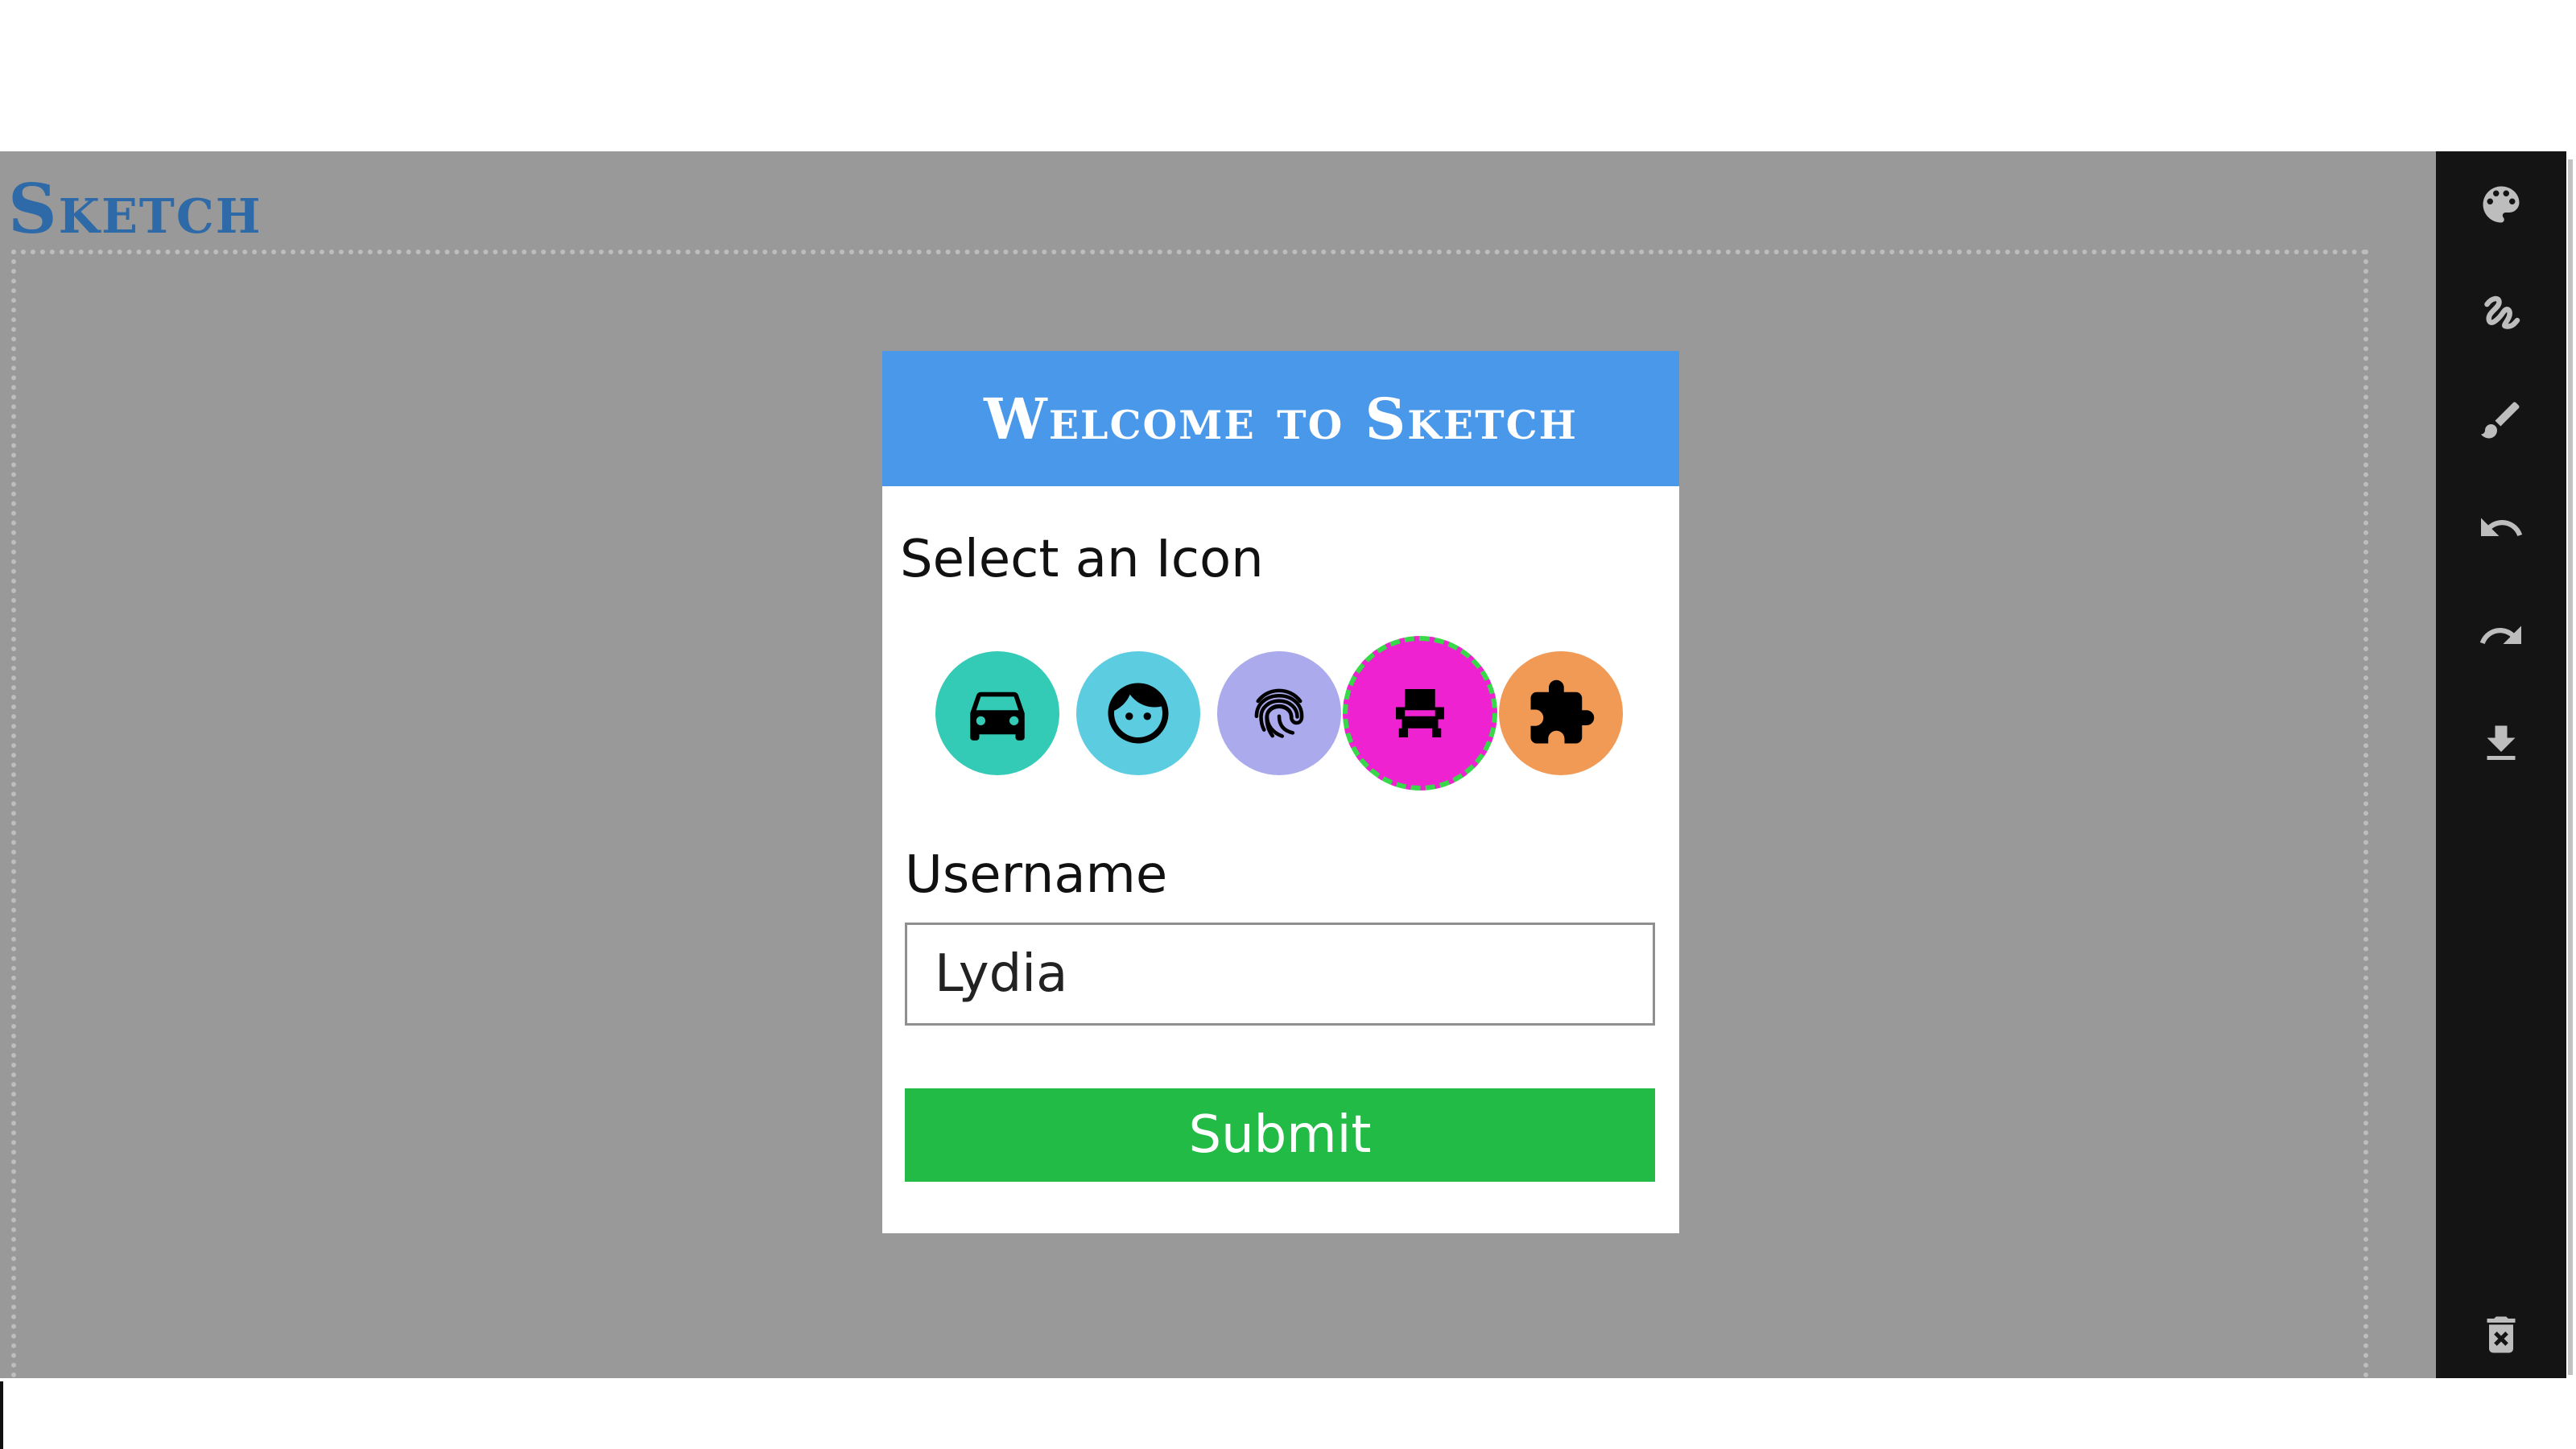 The image size is (2576, 1449). I want to click on puzzle-icon, so click(1562, 711).